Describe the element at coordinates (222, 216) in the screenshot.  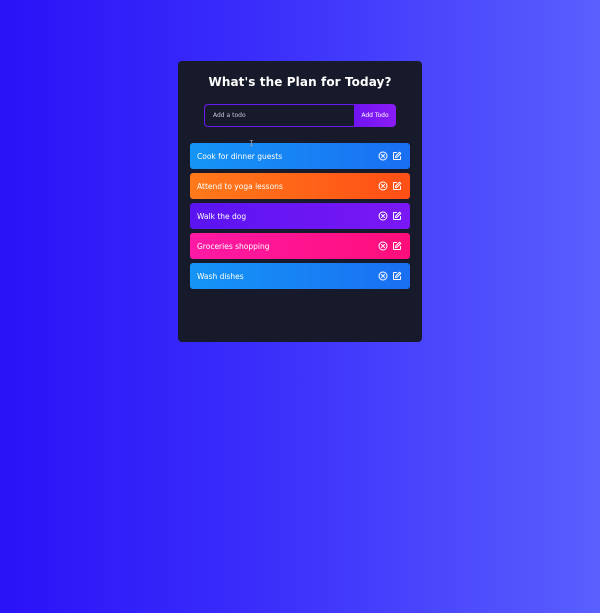
I see `todo-item-text: Walk the dog` at that location.